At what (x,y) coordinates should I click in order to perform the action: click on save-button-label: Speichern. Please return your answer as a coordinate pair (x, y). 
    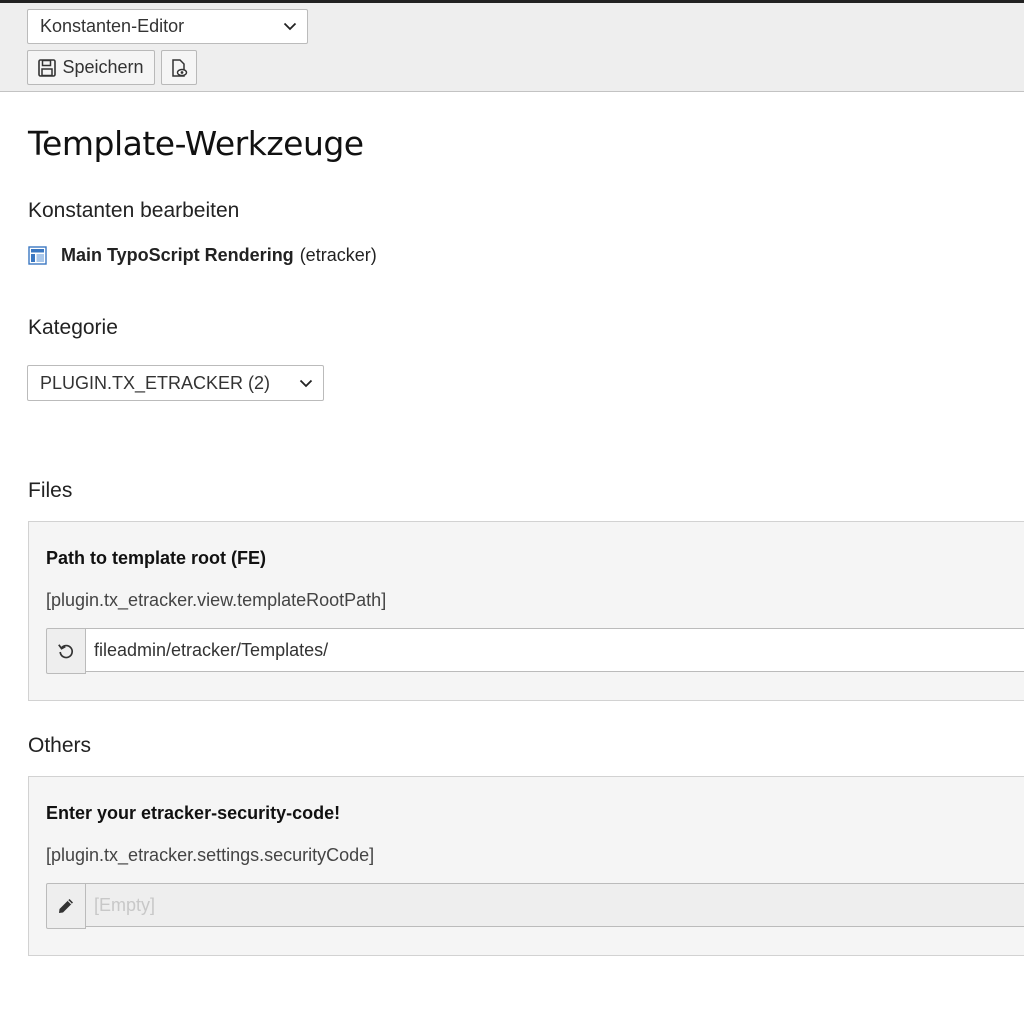
    Looking at the image, I should click on (103, 67).